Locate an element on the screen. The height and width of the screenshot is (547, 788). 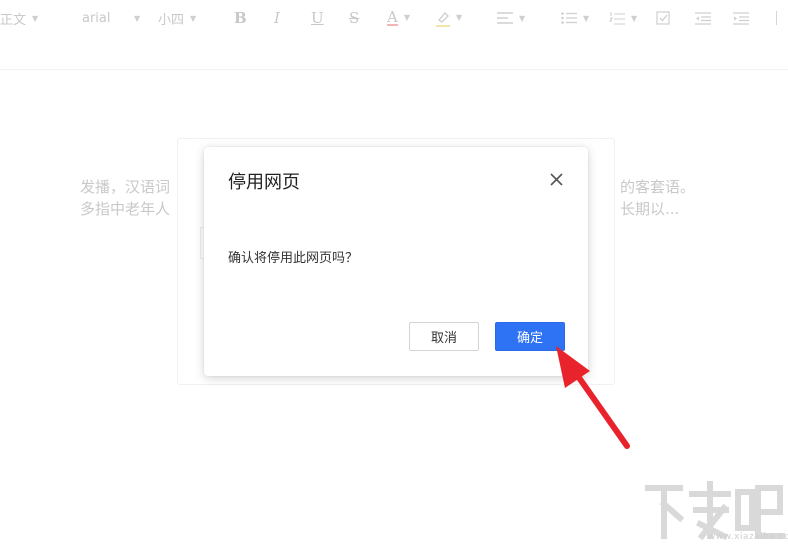
align-left-icon is located at coordinates (505, 18).